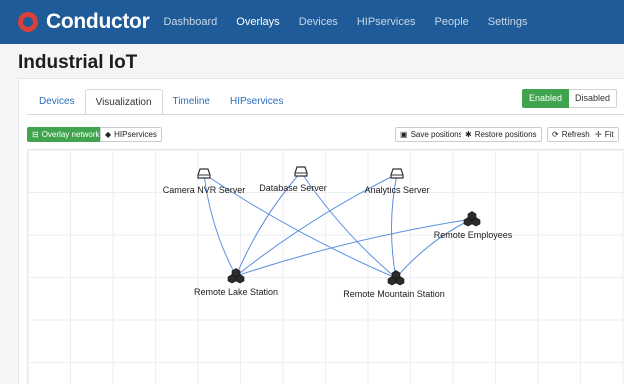 Image resolution: width=624 pixels, height=384 pixels. I want to click on network-icon: ⊟, so click(35, 134).